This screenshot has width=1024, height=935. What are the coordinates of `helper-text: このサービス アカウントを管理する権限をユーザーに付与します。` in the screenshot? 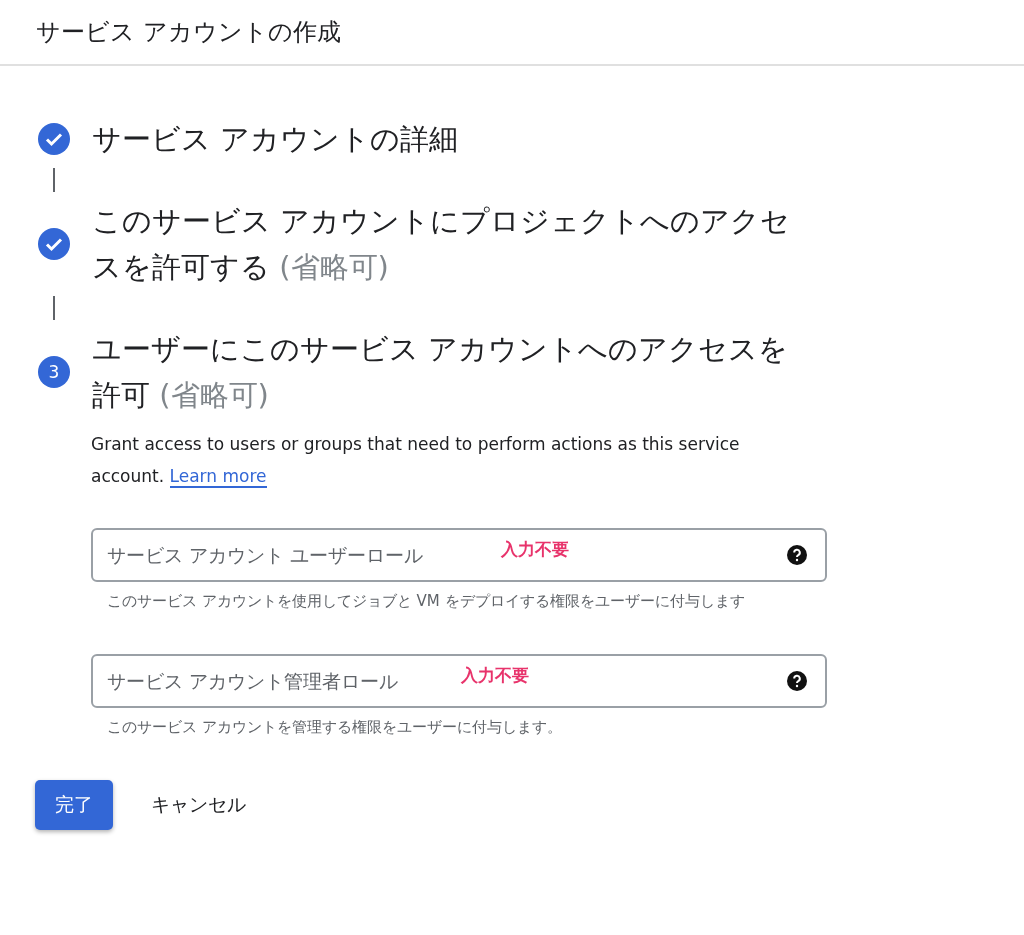 It's located at (334, 727).